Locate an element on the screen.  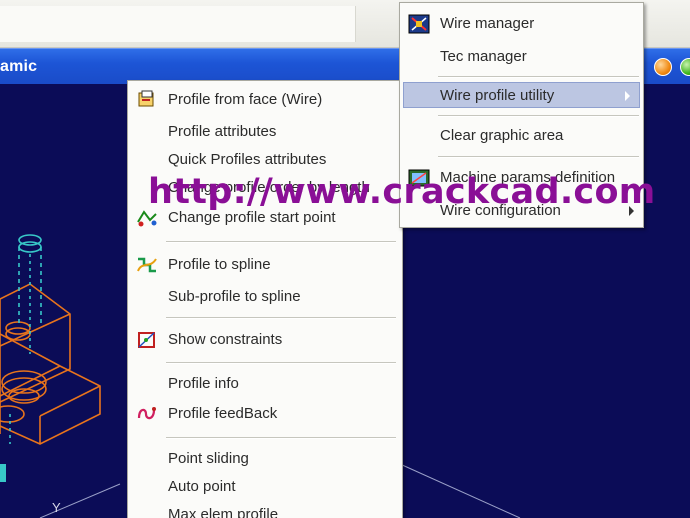
menu-item-point-sliding: Point sliding is located at coordinates (265, 459).